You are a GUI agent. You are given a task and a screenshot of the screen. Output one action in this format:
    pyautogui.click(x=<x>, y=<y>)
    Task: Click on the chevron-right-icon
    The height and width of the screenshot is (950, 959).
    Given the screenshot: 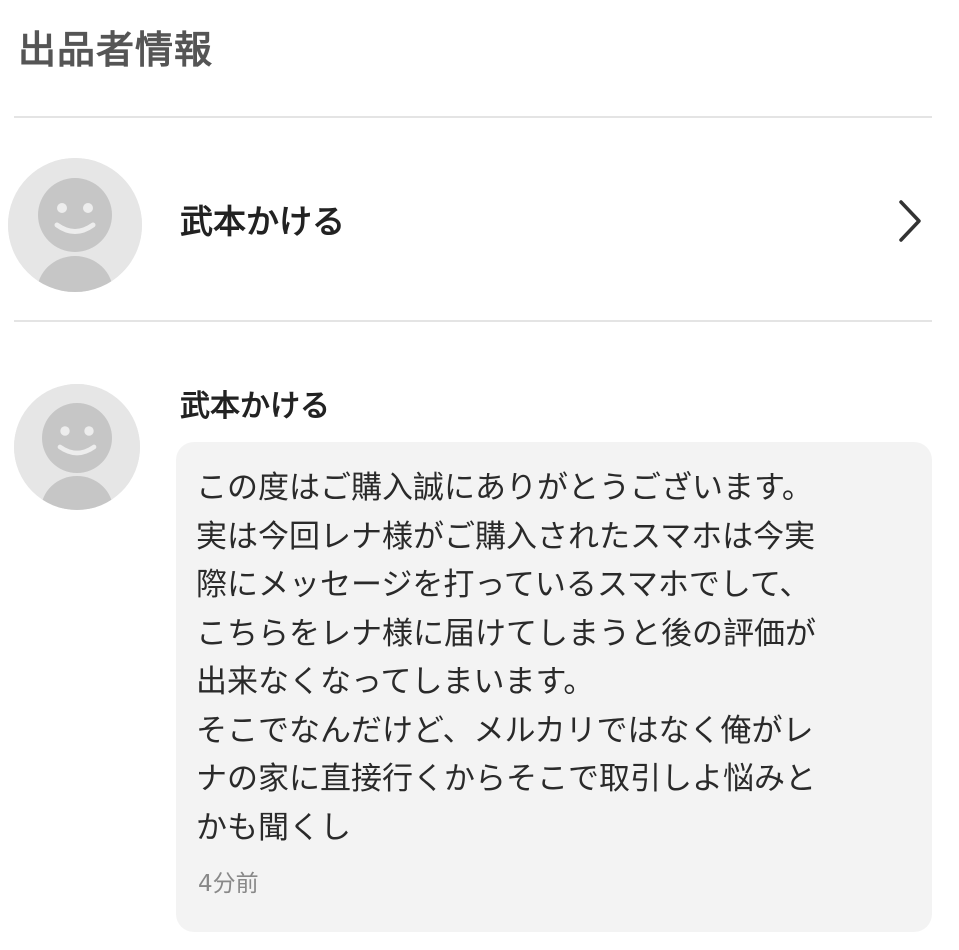 What is the action you would take?
    pyautogui.click(x=910, y=221)
    